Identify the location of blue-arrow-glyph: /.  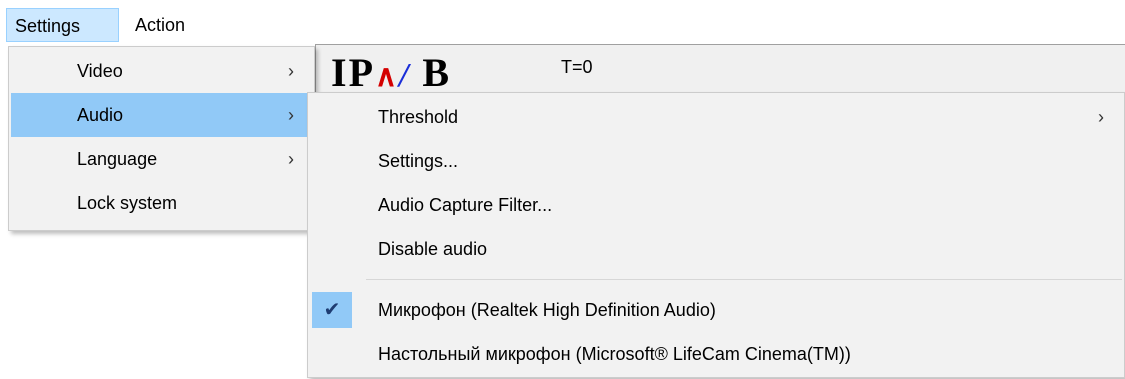
(404, 75).